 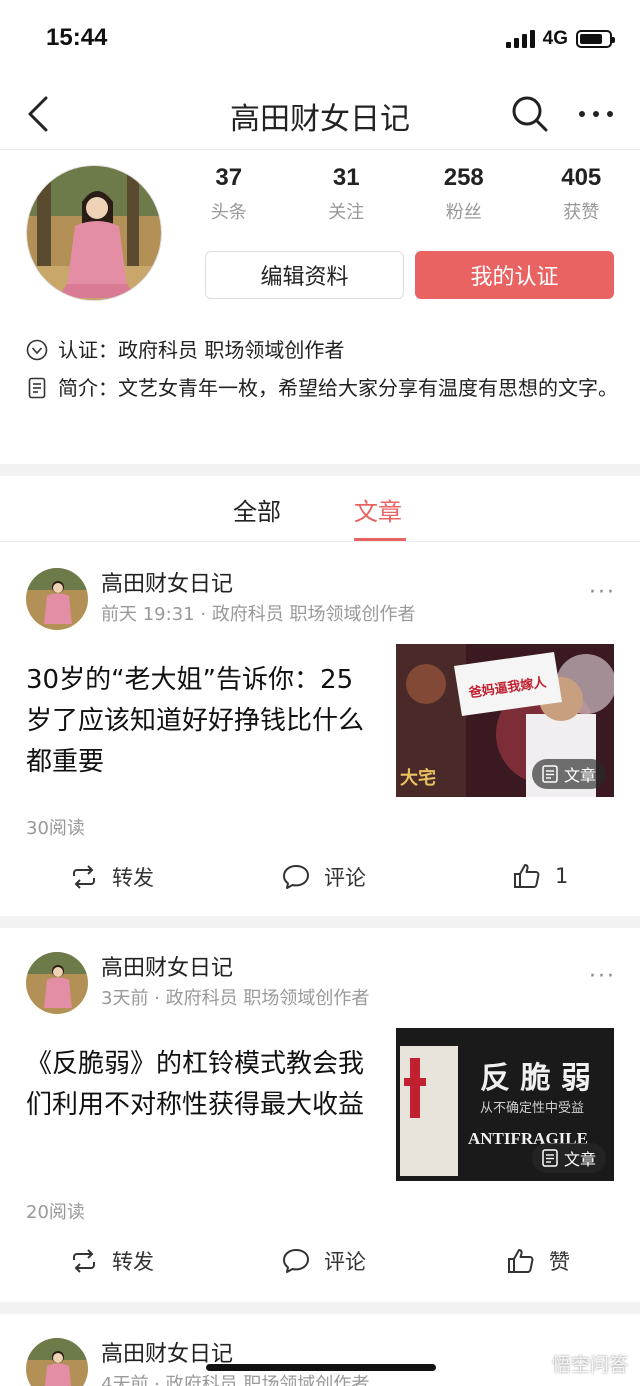 I want to click on post-meta: 4天前 · 政府科员 职场领域创作者, so click(x=235, y=1380).